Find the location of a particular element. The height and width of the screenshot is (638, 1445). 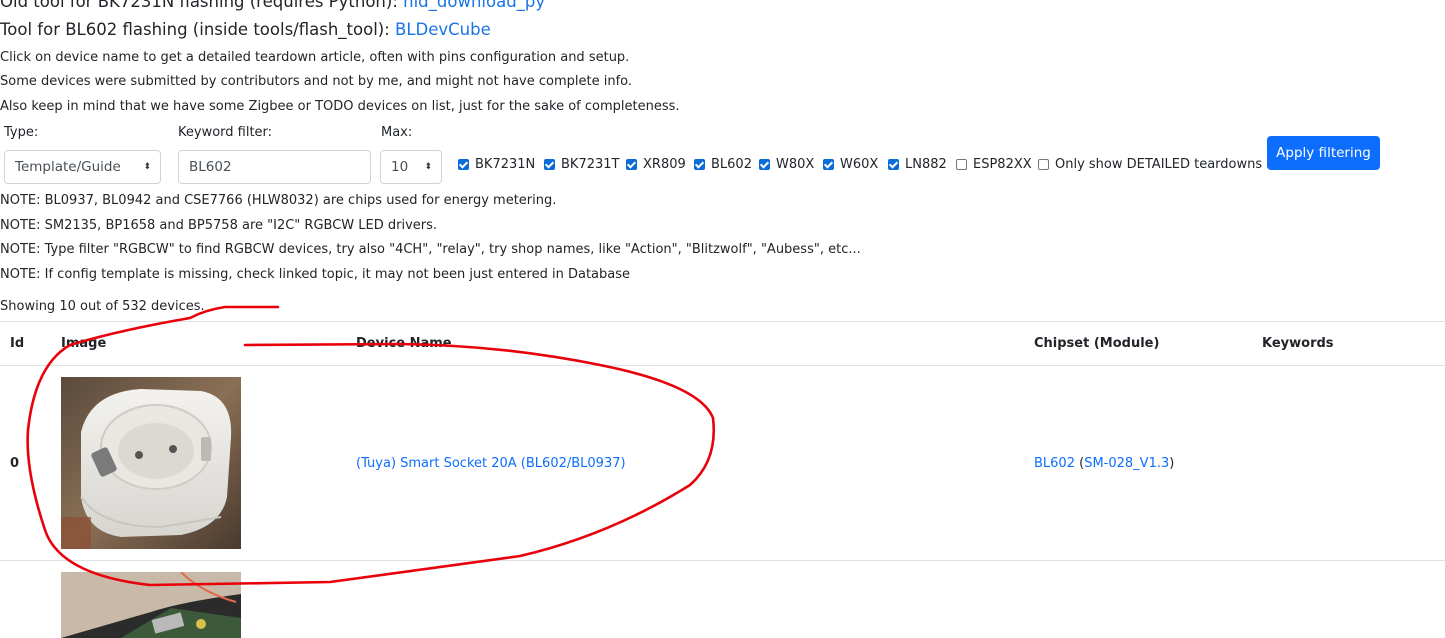

device-image-second is located at coordinates (151, 605).